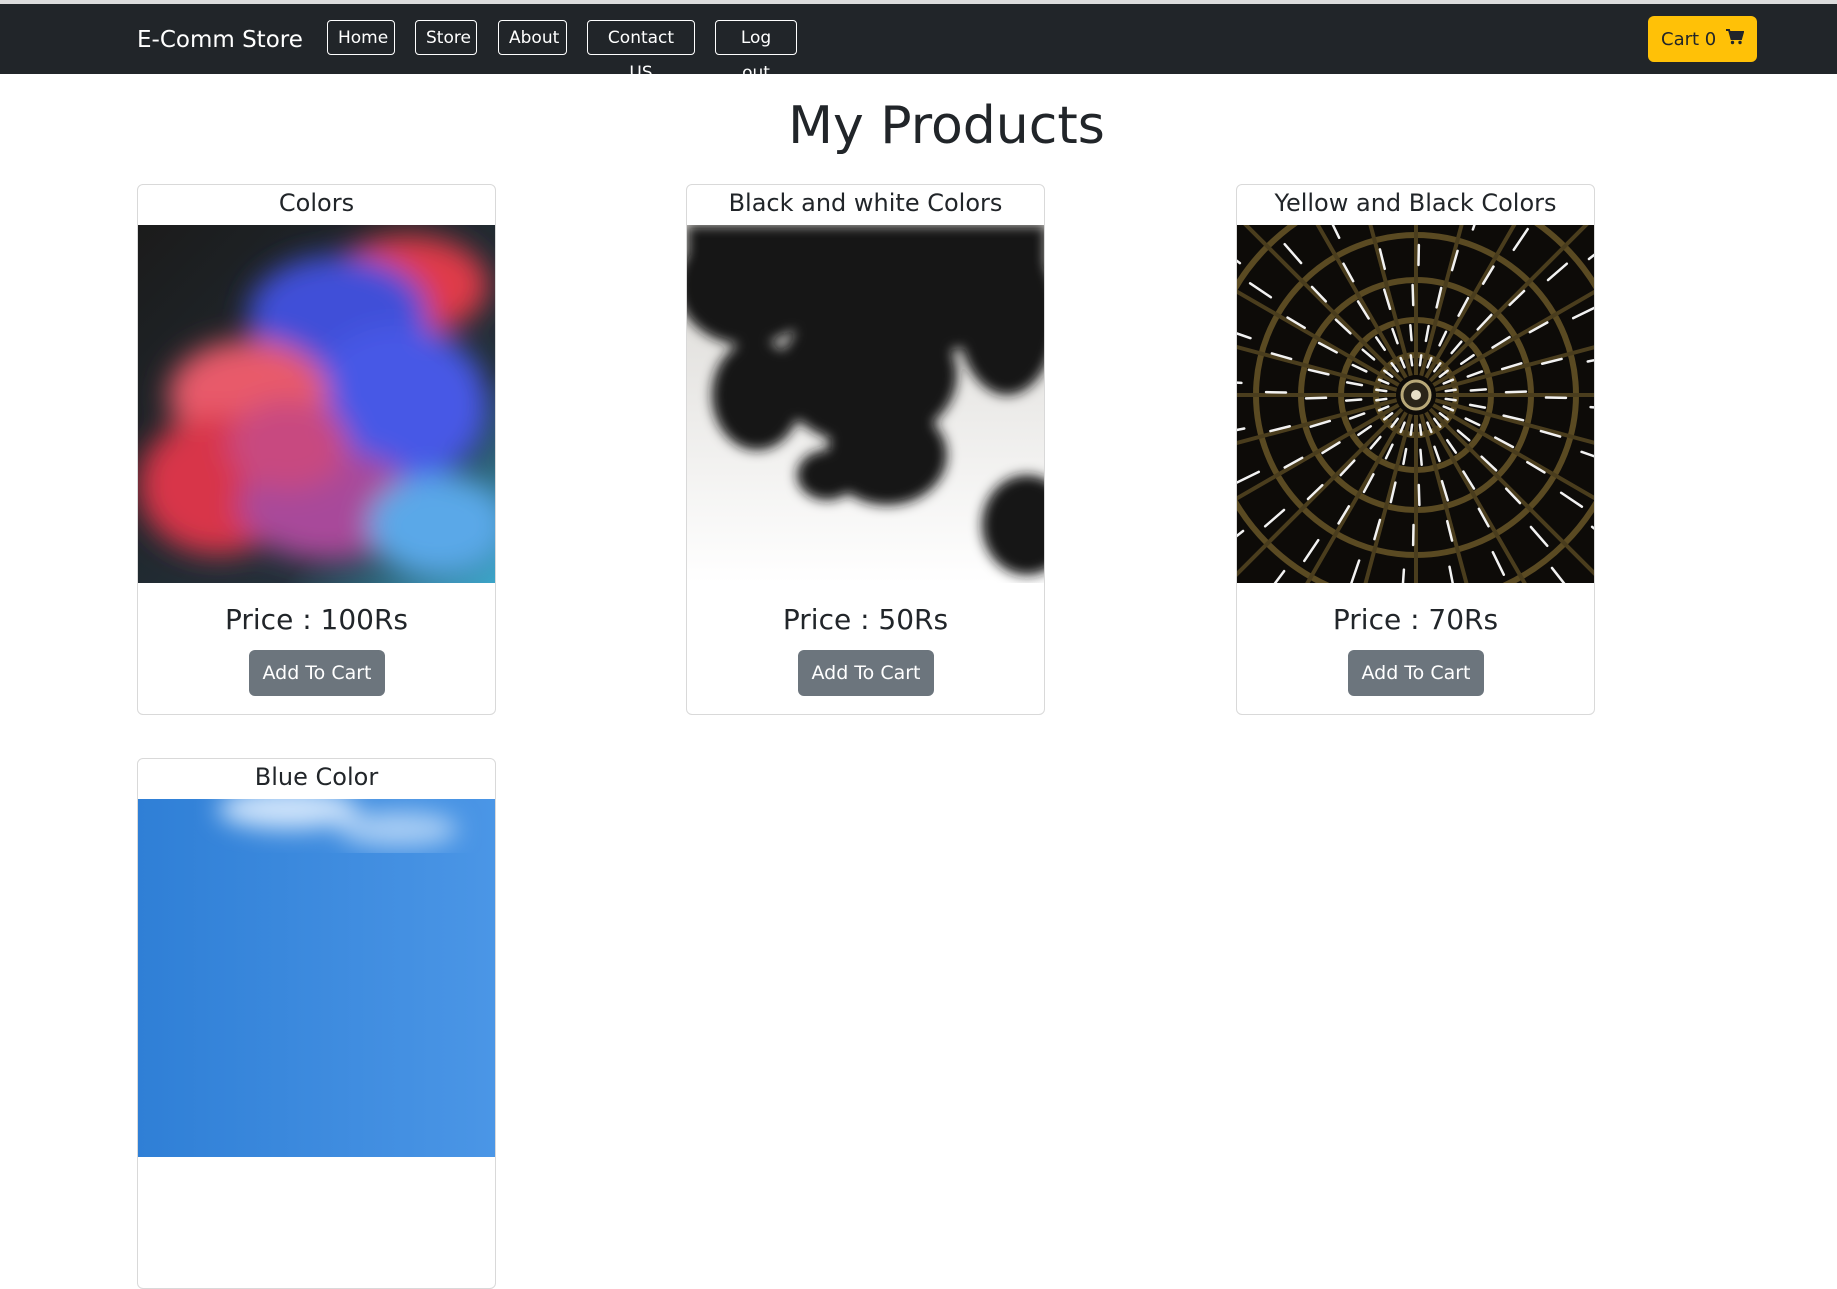  What do you see at coordinates (1415, 620) in the screenshot?
I see `product-price: Price : 70Rs` at bounding box center [1415, 620].